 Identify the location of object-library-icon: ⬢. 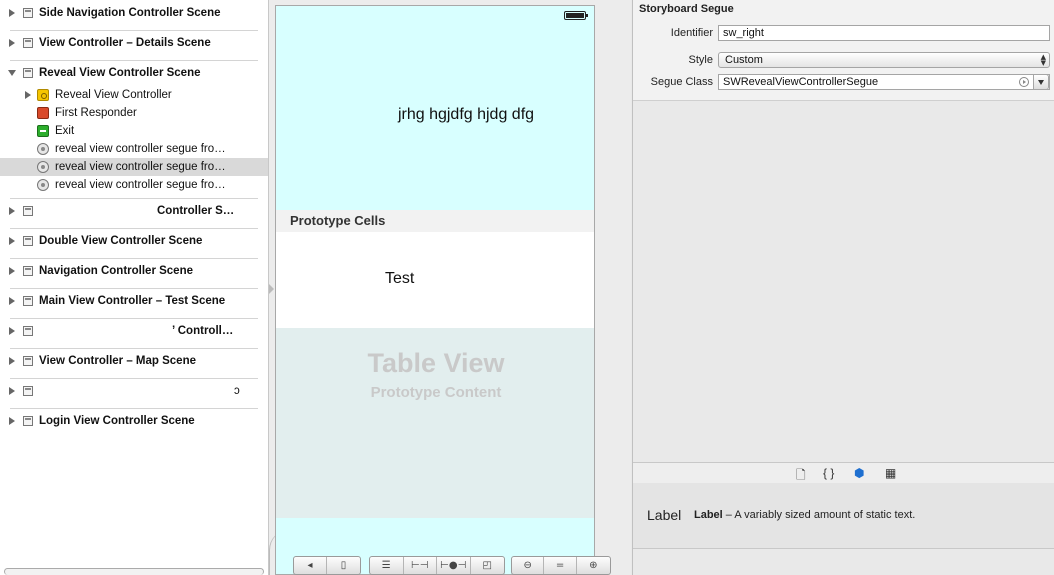
(859, 473).